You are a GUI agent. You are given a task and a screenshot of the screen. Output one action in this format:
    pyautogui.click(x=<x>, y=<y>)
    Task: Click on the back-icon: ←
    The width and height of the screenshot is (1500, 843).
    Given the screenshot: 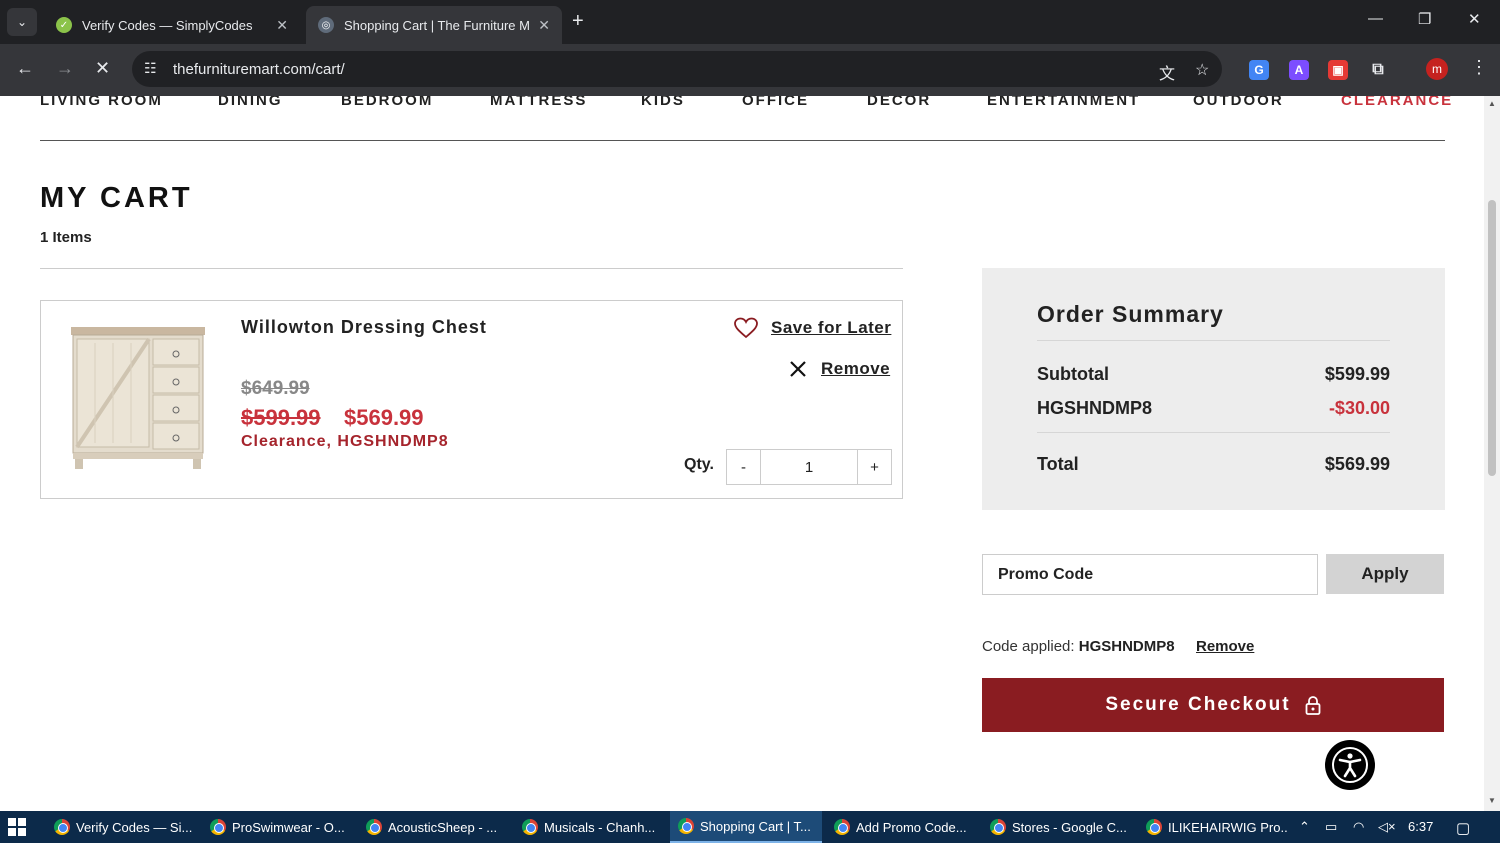 What is the action you would take?
    pyautogui.click(x=25, y=68)
    